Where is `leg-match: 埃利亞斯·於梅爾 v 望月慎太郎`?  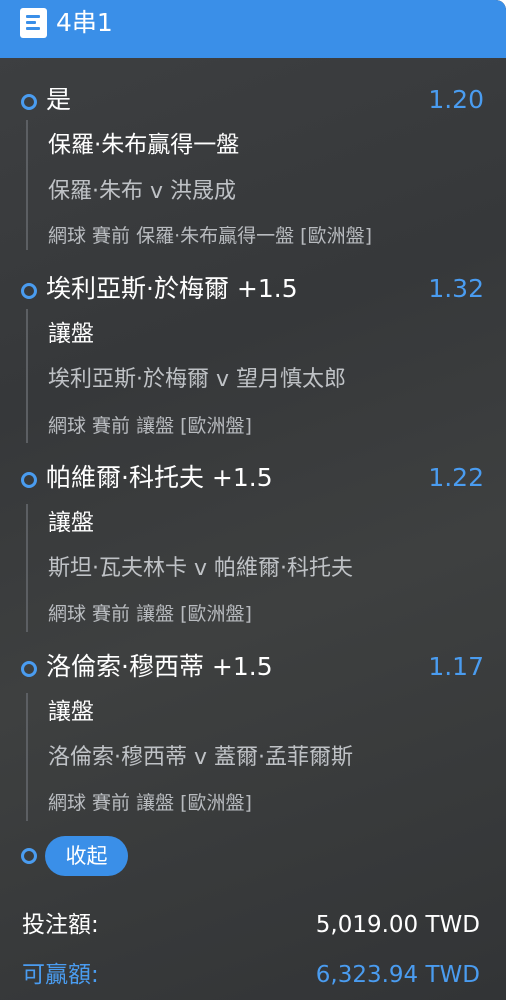 leg-match: 埃利亞斯·於梅爾 v 望月慎太郎 is located at coordinates (197, 379).